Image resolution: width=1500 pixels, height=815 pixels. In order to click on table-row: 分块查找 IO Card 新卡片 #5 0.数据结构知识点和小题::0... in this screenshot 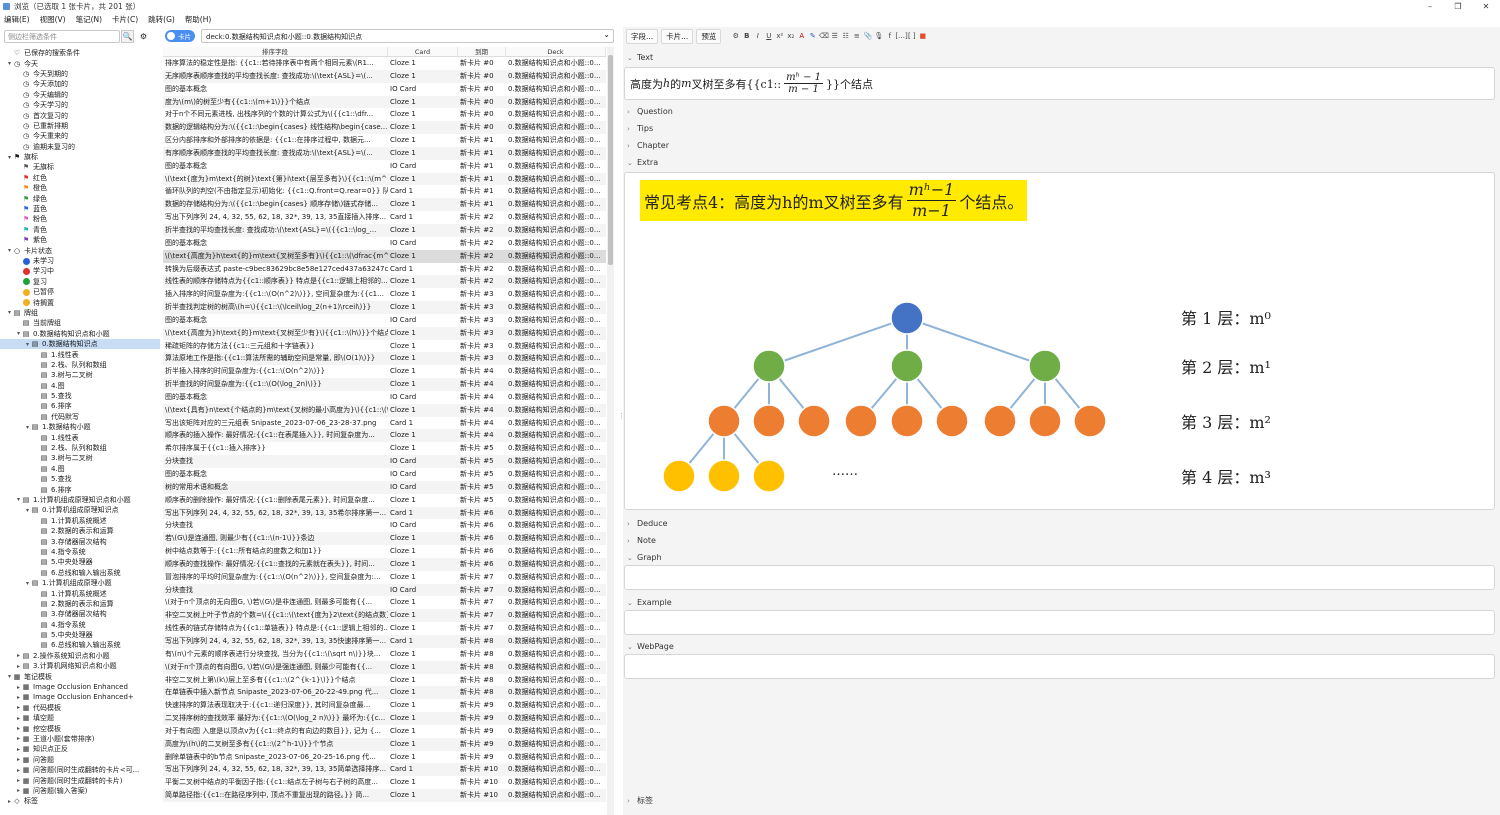, I will do `click(384, 461)`.